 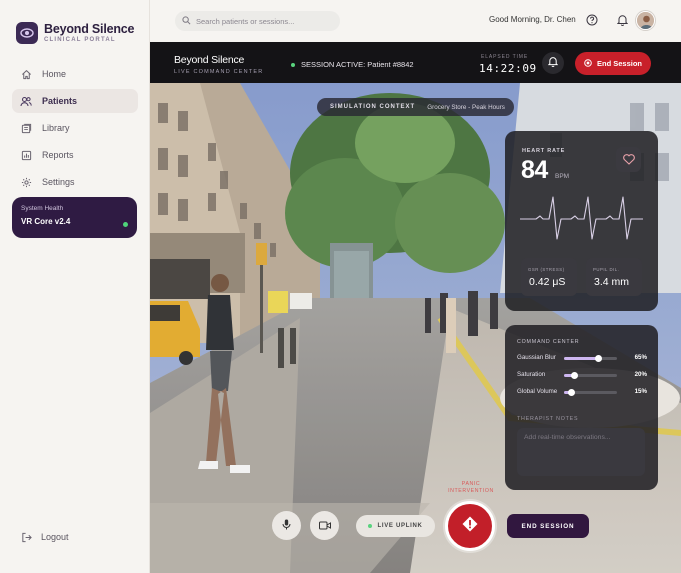 What do you see at coordinates (544, 151) in the screenshot?
I see `heart-rate-label: HEART RATE` at bounding box center [544, 151].